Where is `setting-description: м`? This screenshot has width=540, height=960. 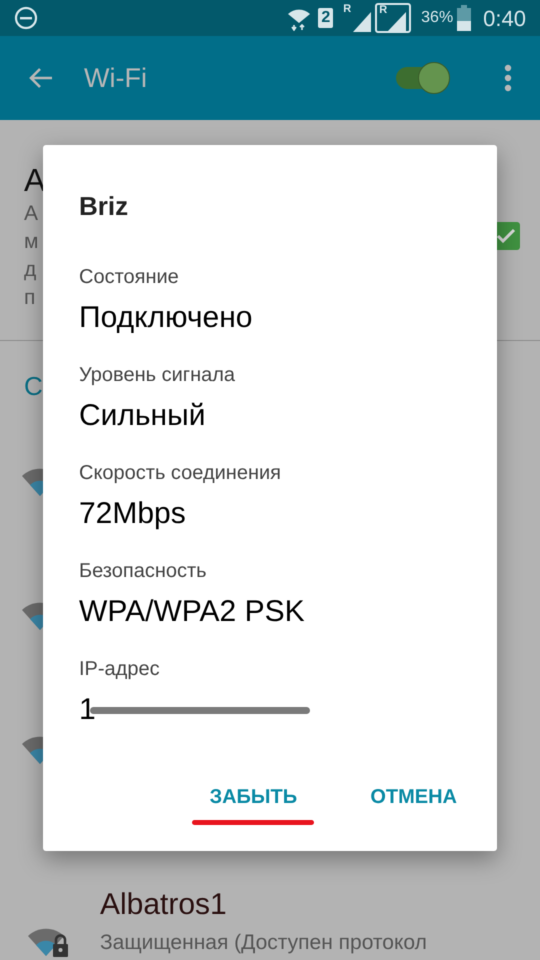 setting-description: м is located at coordinates (31, 242).